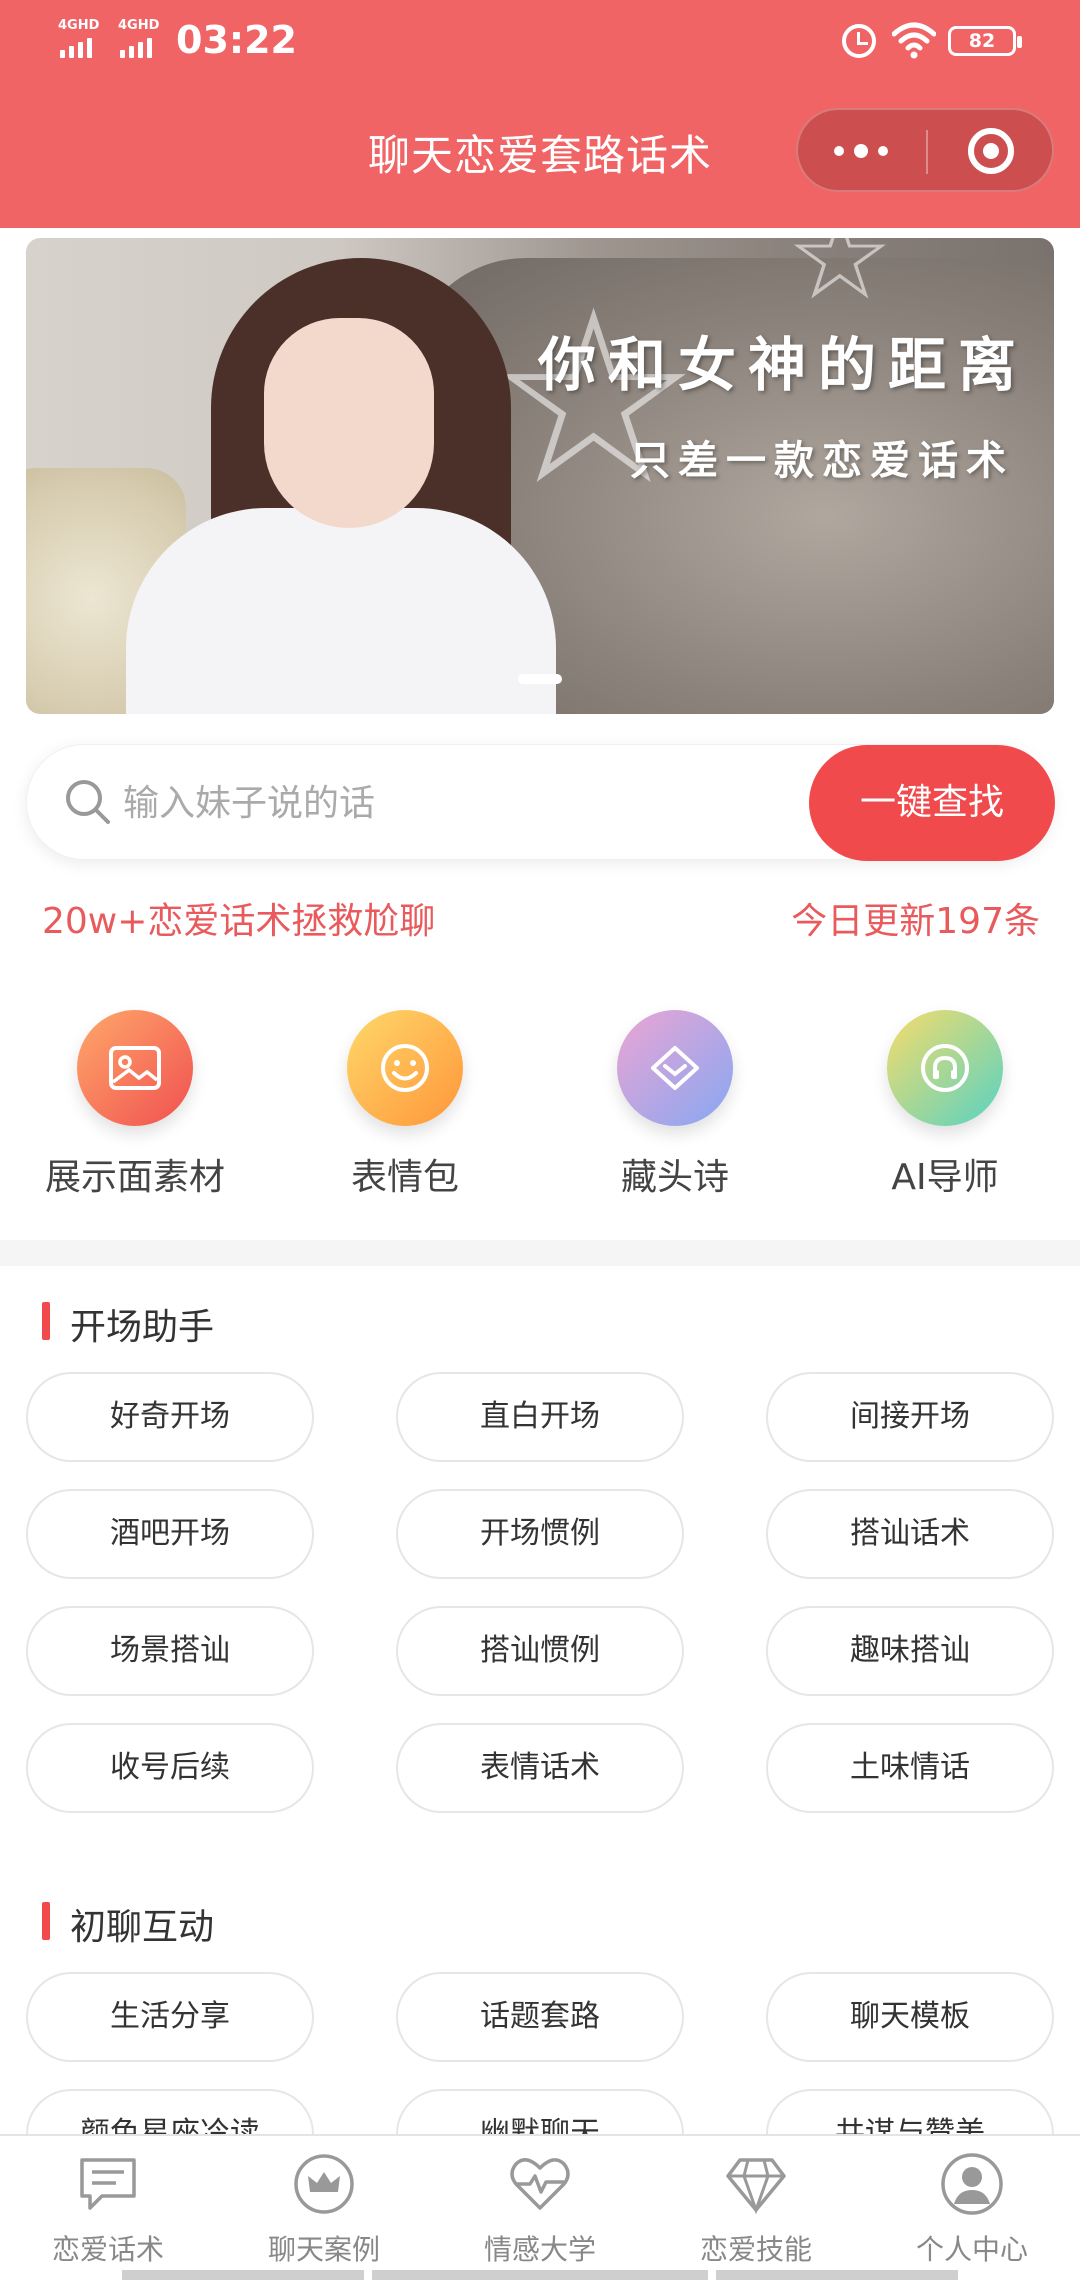  What do you see at coordinates (323, 2249) in the screenshot?
I see `nav-label: 聊天案例` at bounding box center [323, 2249].